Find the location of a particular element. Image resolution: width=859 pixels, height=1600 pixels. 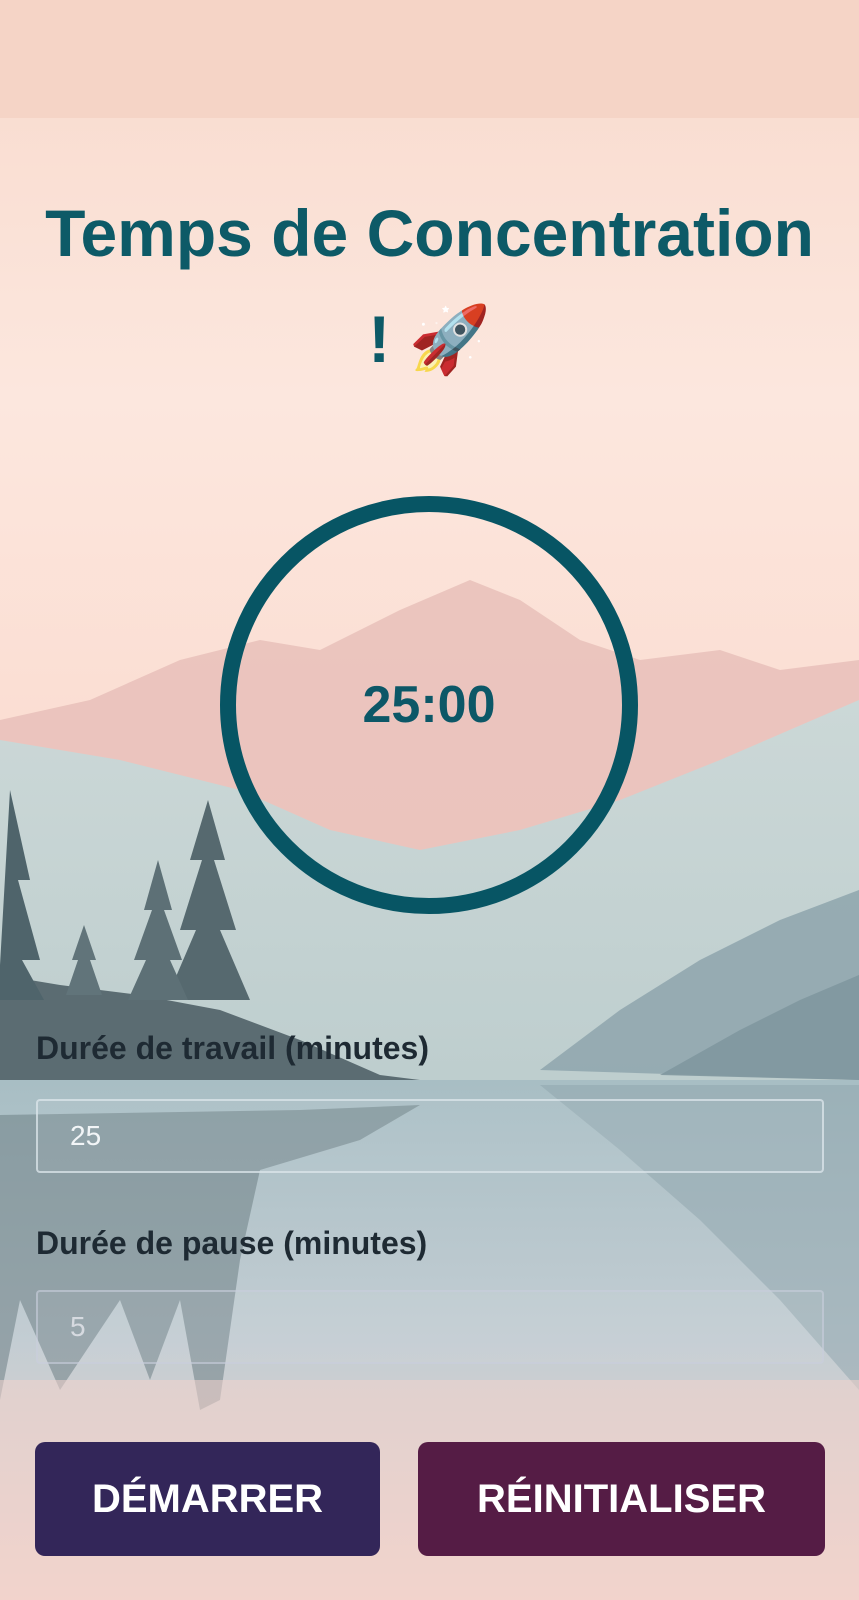

break-duration-label: Durée de pause (minutes) is located at coordinates (232, 1243).